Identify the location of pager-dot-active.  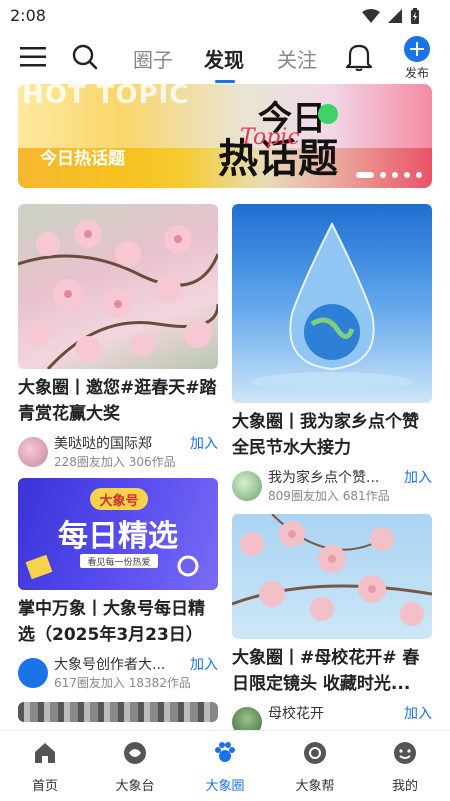
(365, 175).